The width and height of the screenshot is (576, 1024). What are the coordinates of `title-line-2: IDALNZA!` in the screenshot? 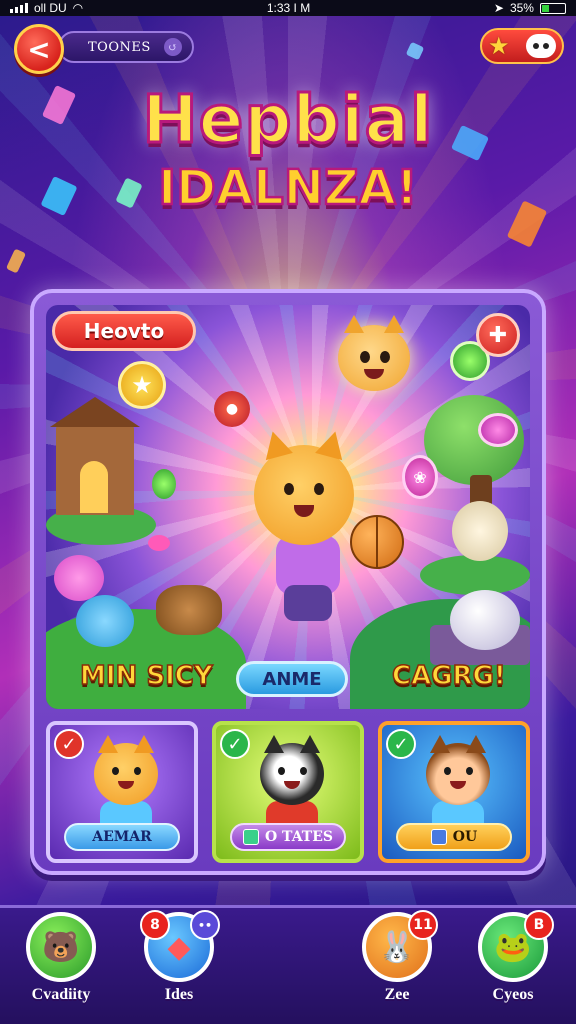 It's located at (288, 188).